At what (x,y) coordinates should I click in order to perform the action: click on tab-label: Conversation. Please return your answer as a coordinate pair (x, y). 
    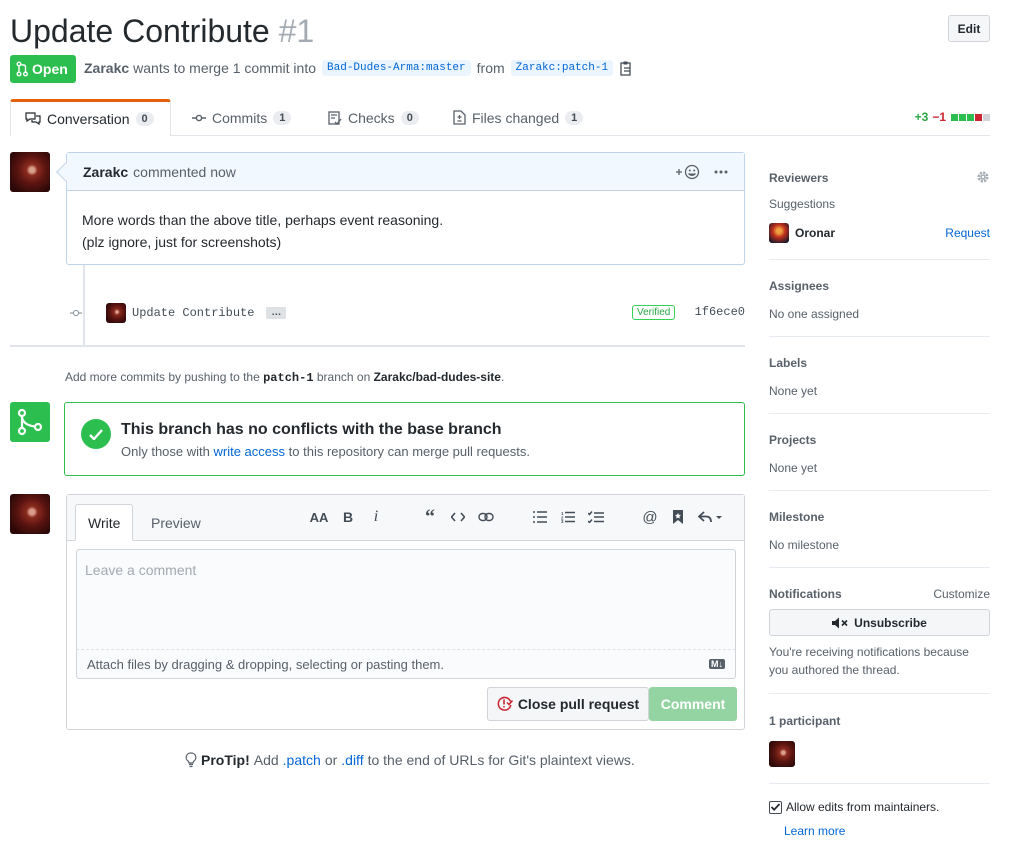
    Looking at the image, I should click on (88, 119).